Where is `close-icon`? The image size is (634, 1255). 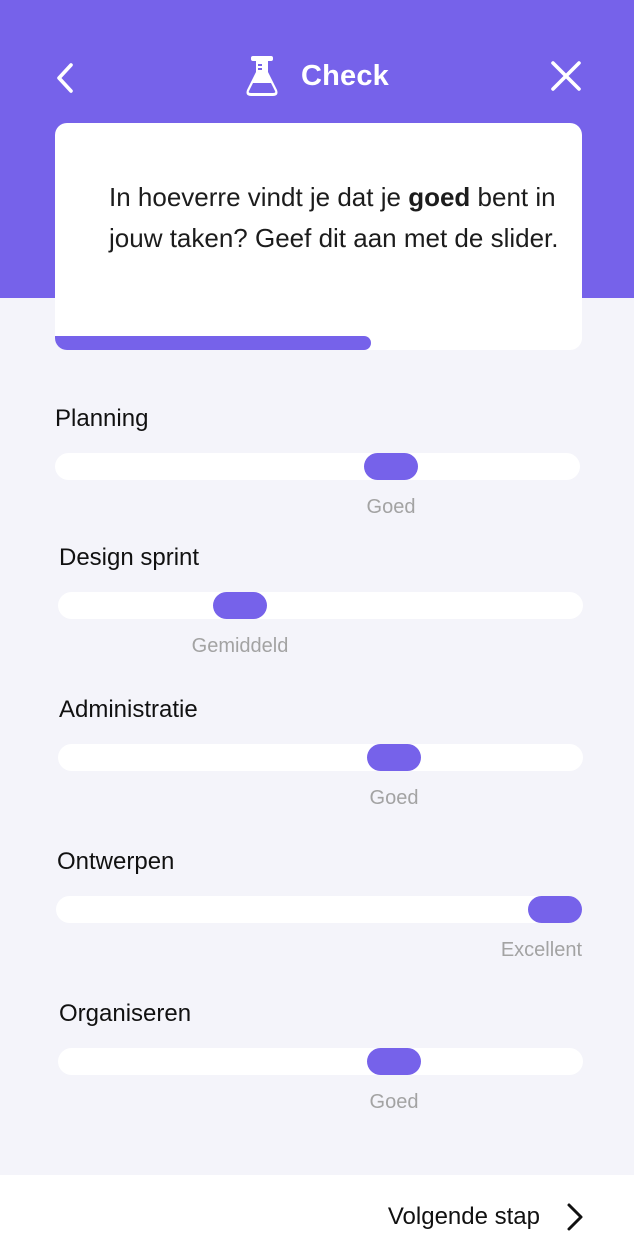 close-icon is located at coordinates (566, 76).